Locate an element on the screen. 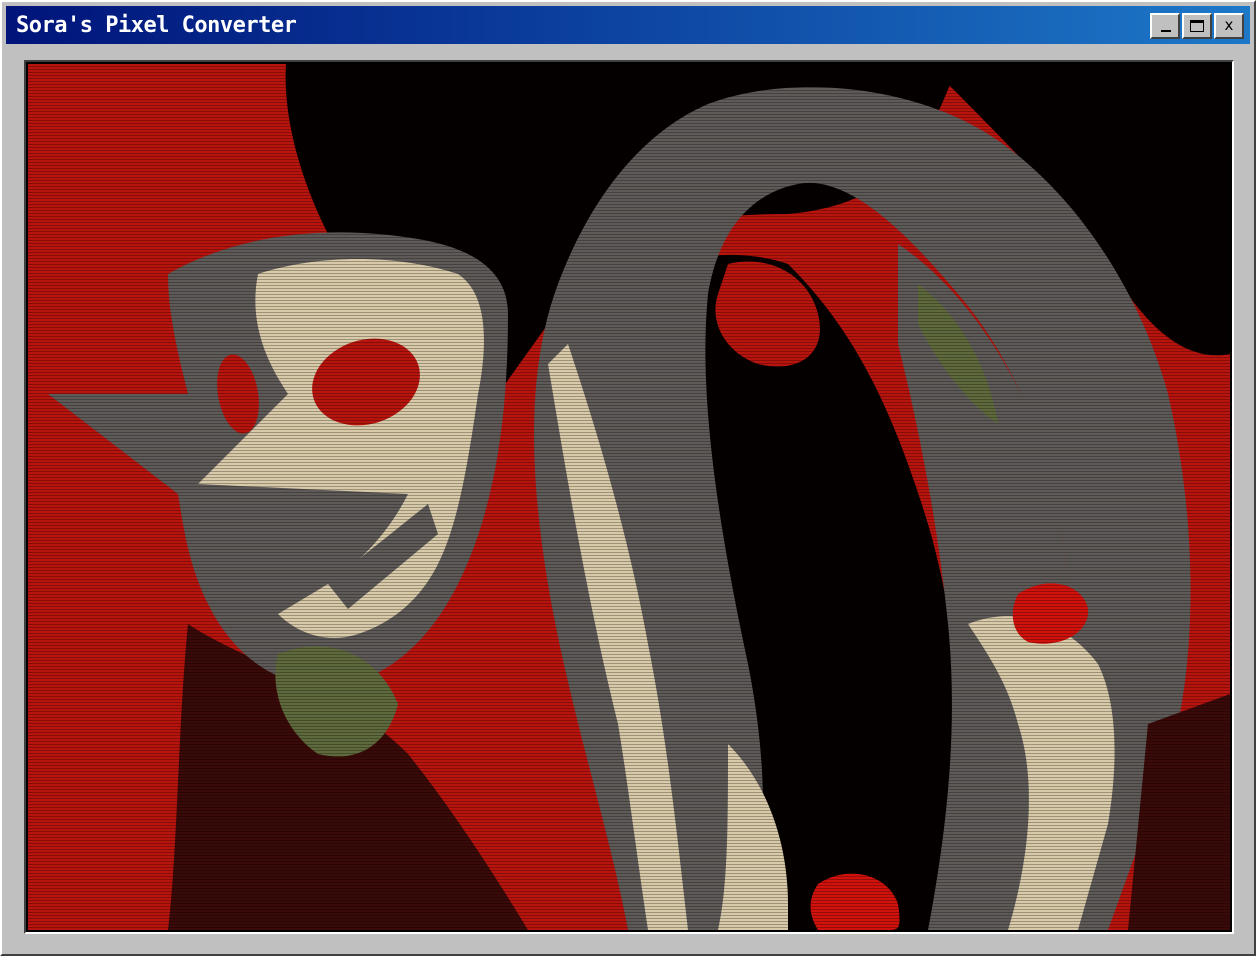 The width and height of the screenshot is (1256, 956). window-controls: x is located at coordinates (1197, 26).